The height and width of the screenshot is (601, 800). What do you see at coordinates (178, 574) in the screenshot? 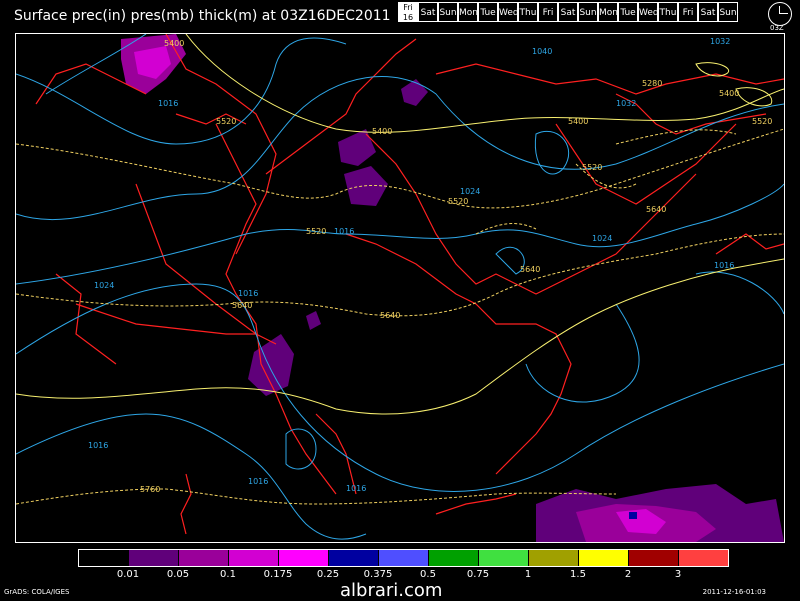
I see `legend-tick: 0.05` at bounding box center [178, 574].